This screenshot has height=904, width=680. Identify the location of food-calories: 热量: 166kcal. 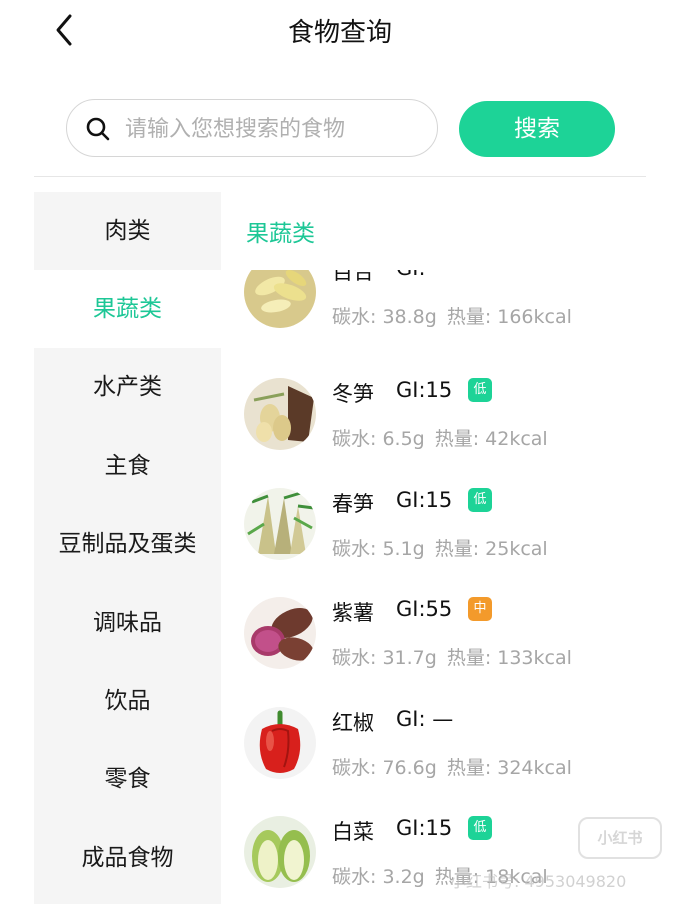
(509, 317).